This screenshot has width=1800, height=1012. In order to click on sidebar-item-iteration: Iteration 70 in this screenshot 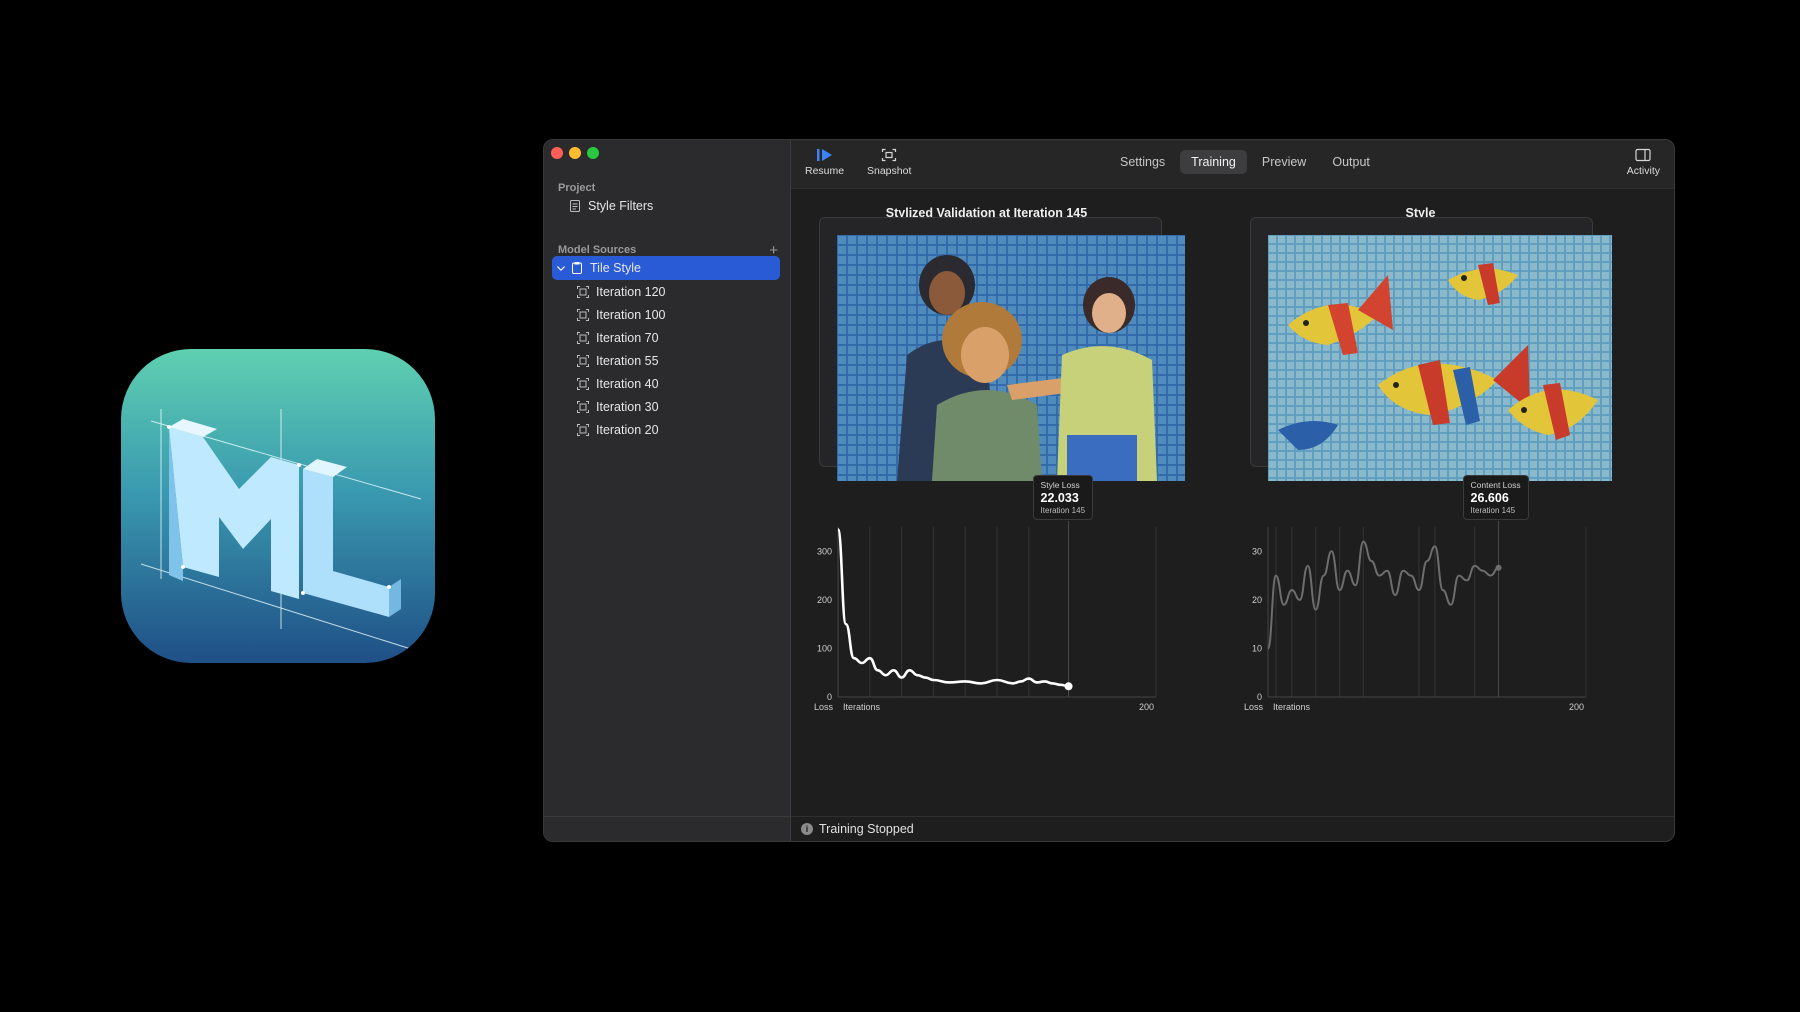, I will do `click(676, 338)`.